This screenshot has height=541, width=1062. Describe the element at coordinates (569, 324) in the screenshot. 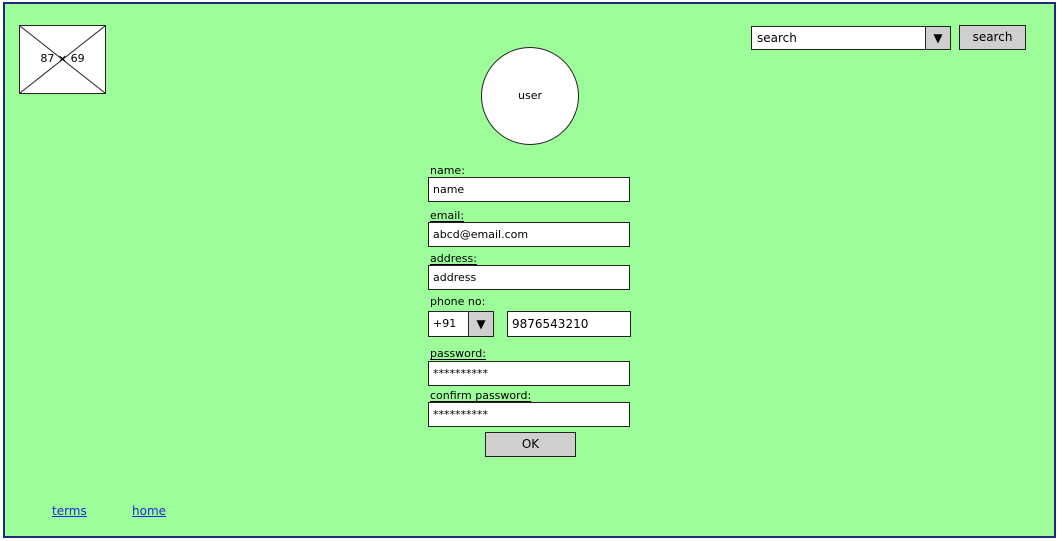

I see `phone-input: 9876543210` at that location.